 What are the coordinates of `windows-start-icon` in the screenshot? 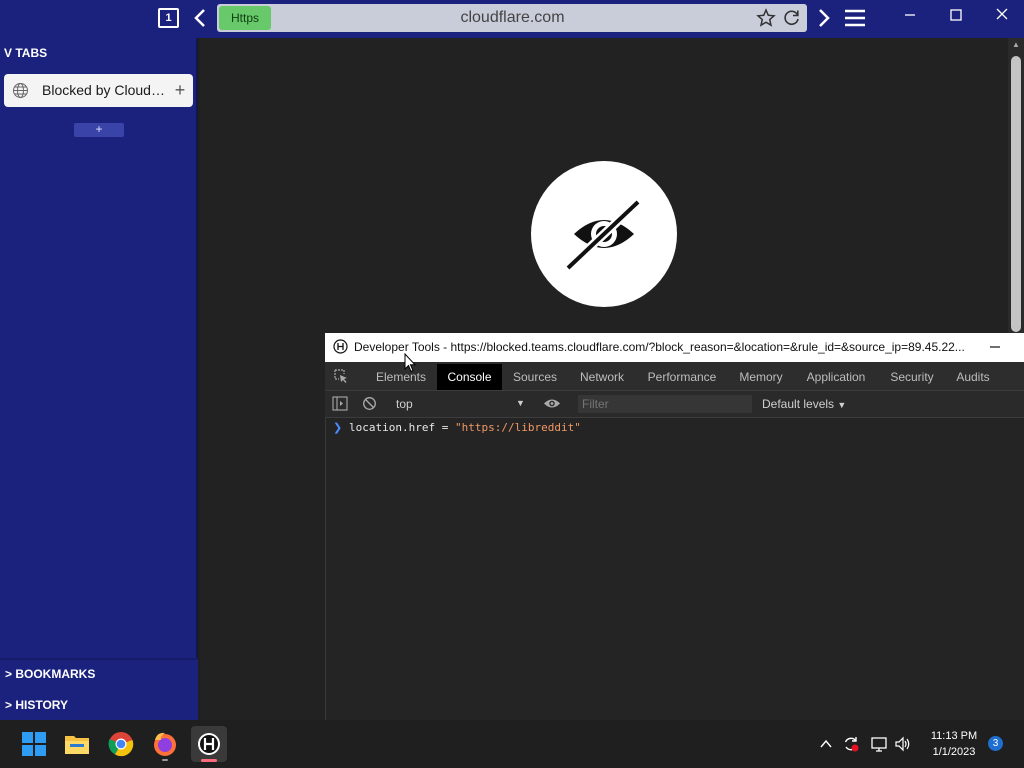 It's located at (34, 744).